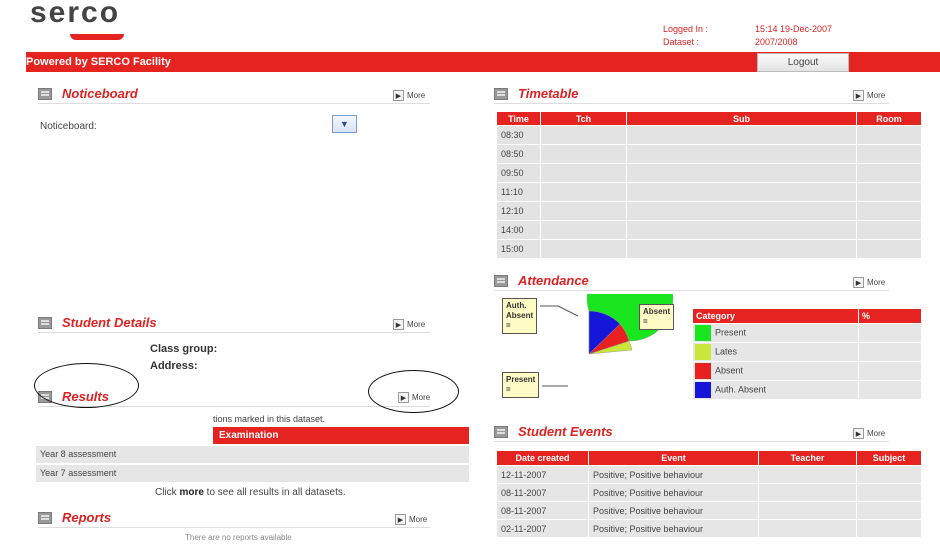 The image size is (940, 553). I want to click on attendance-more-link: ▶ More, so click(869, 282).